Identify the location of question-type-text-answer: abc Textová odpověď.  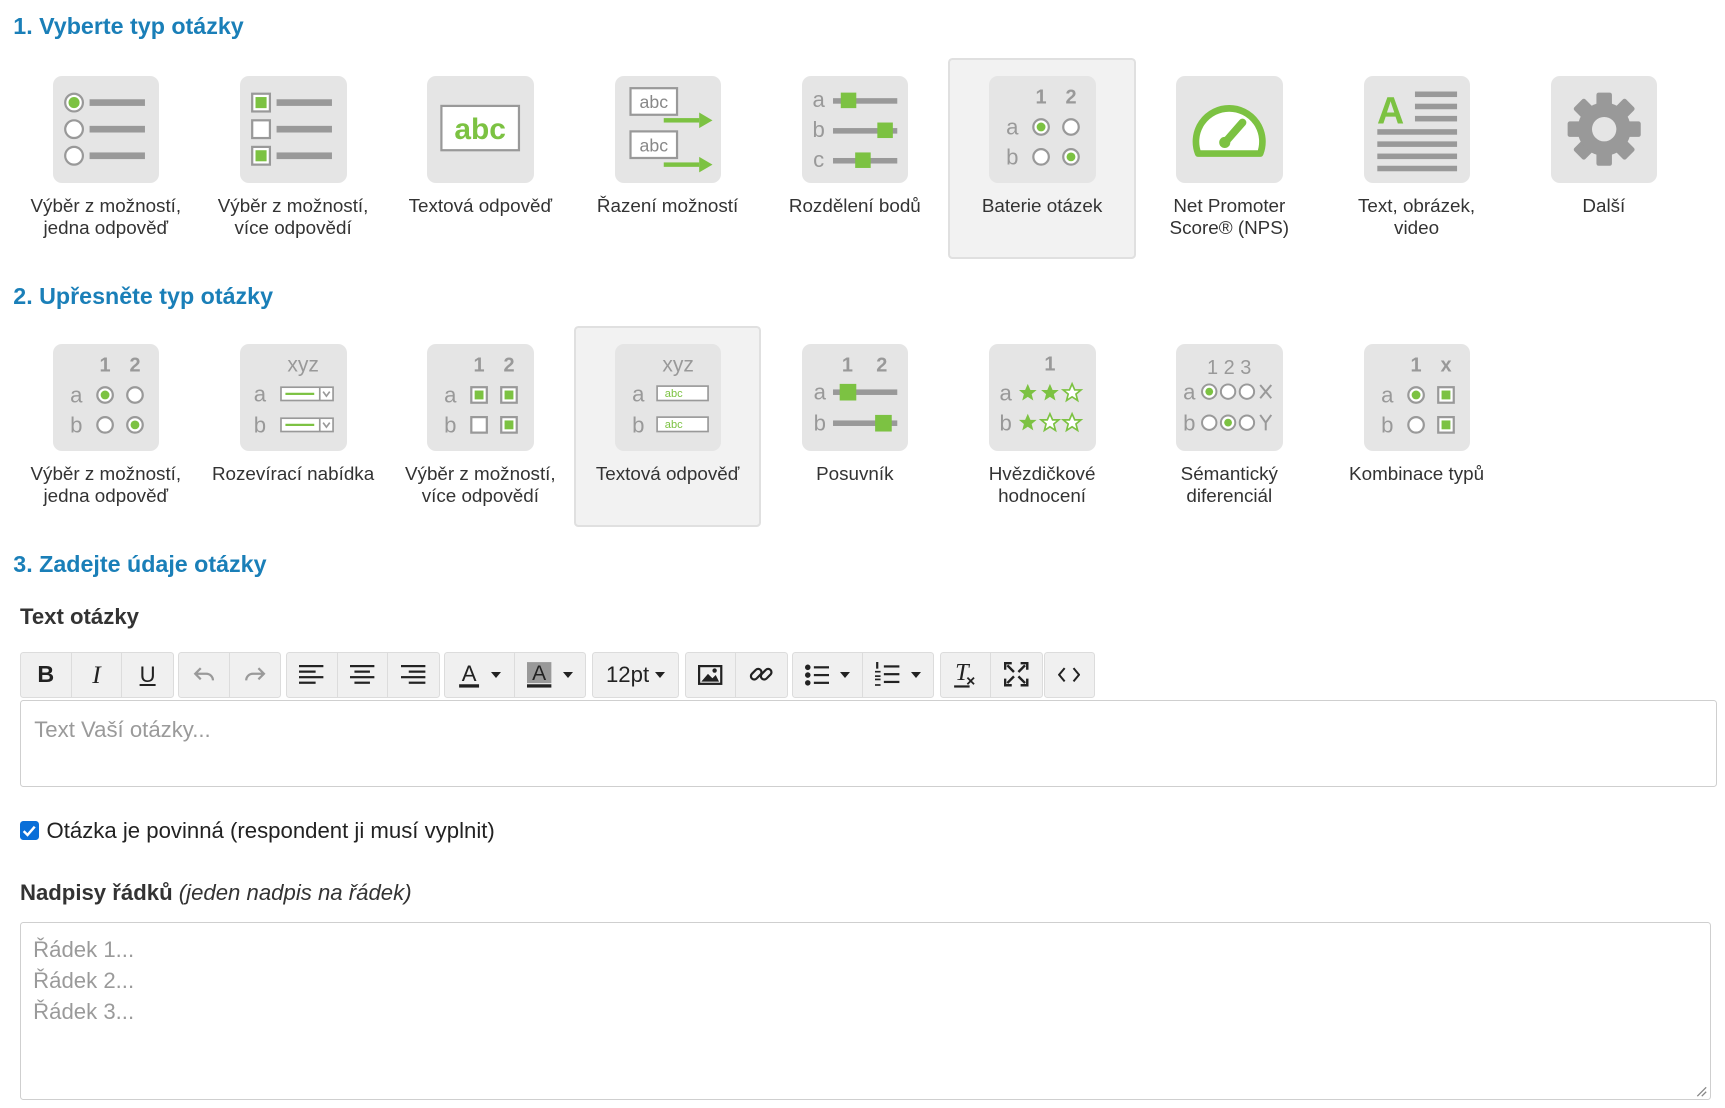
(480, 159).